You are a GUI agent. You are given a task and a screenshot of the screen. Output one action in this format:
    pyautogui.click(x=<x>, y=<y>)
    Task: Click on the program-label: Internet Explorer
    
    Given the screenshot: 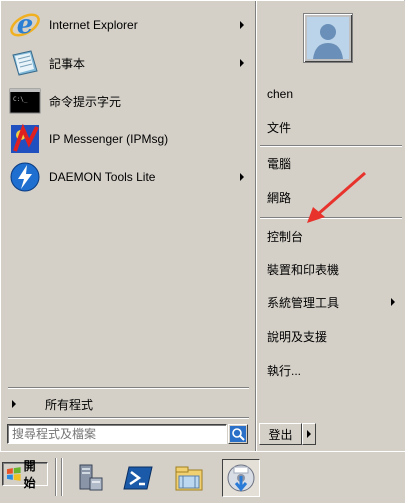 What is the action you would take?
    pyautogui.click(x=93, y=25)
    